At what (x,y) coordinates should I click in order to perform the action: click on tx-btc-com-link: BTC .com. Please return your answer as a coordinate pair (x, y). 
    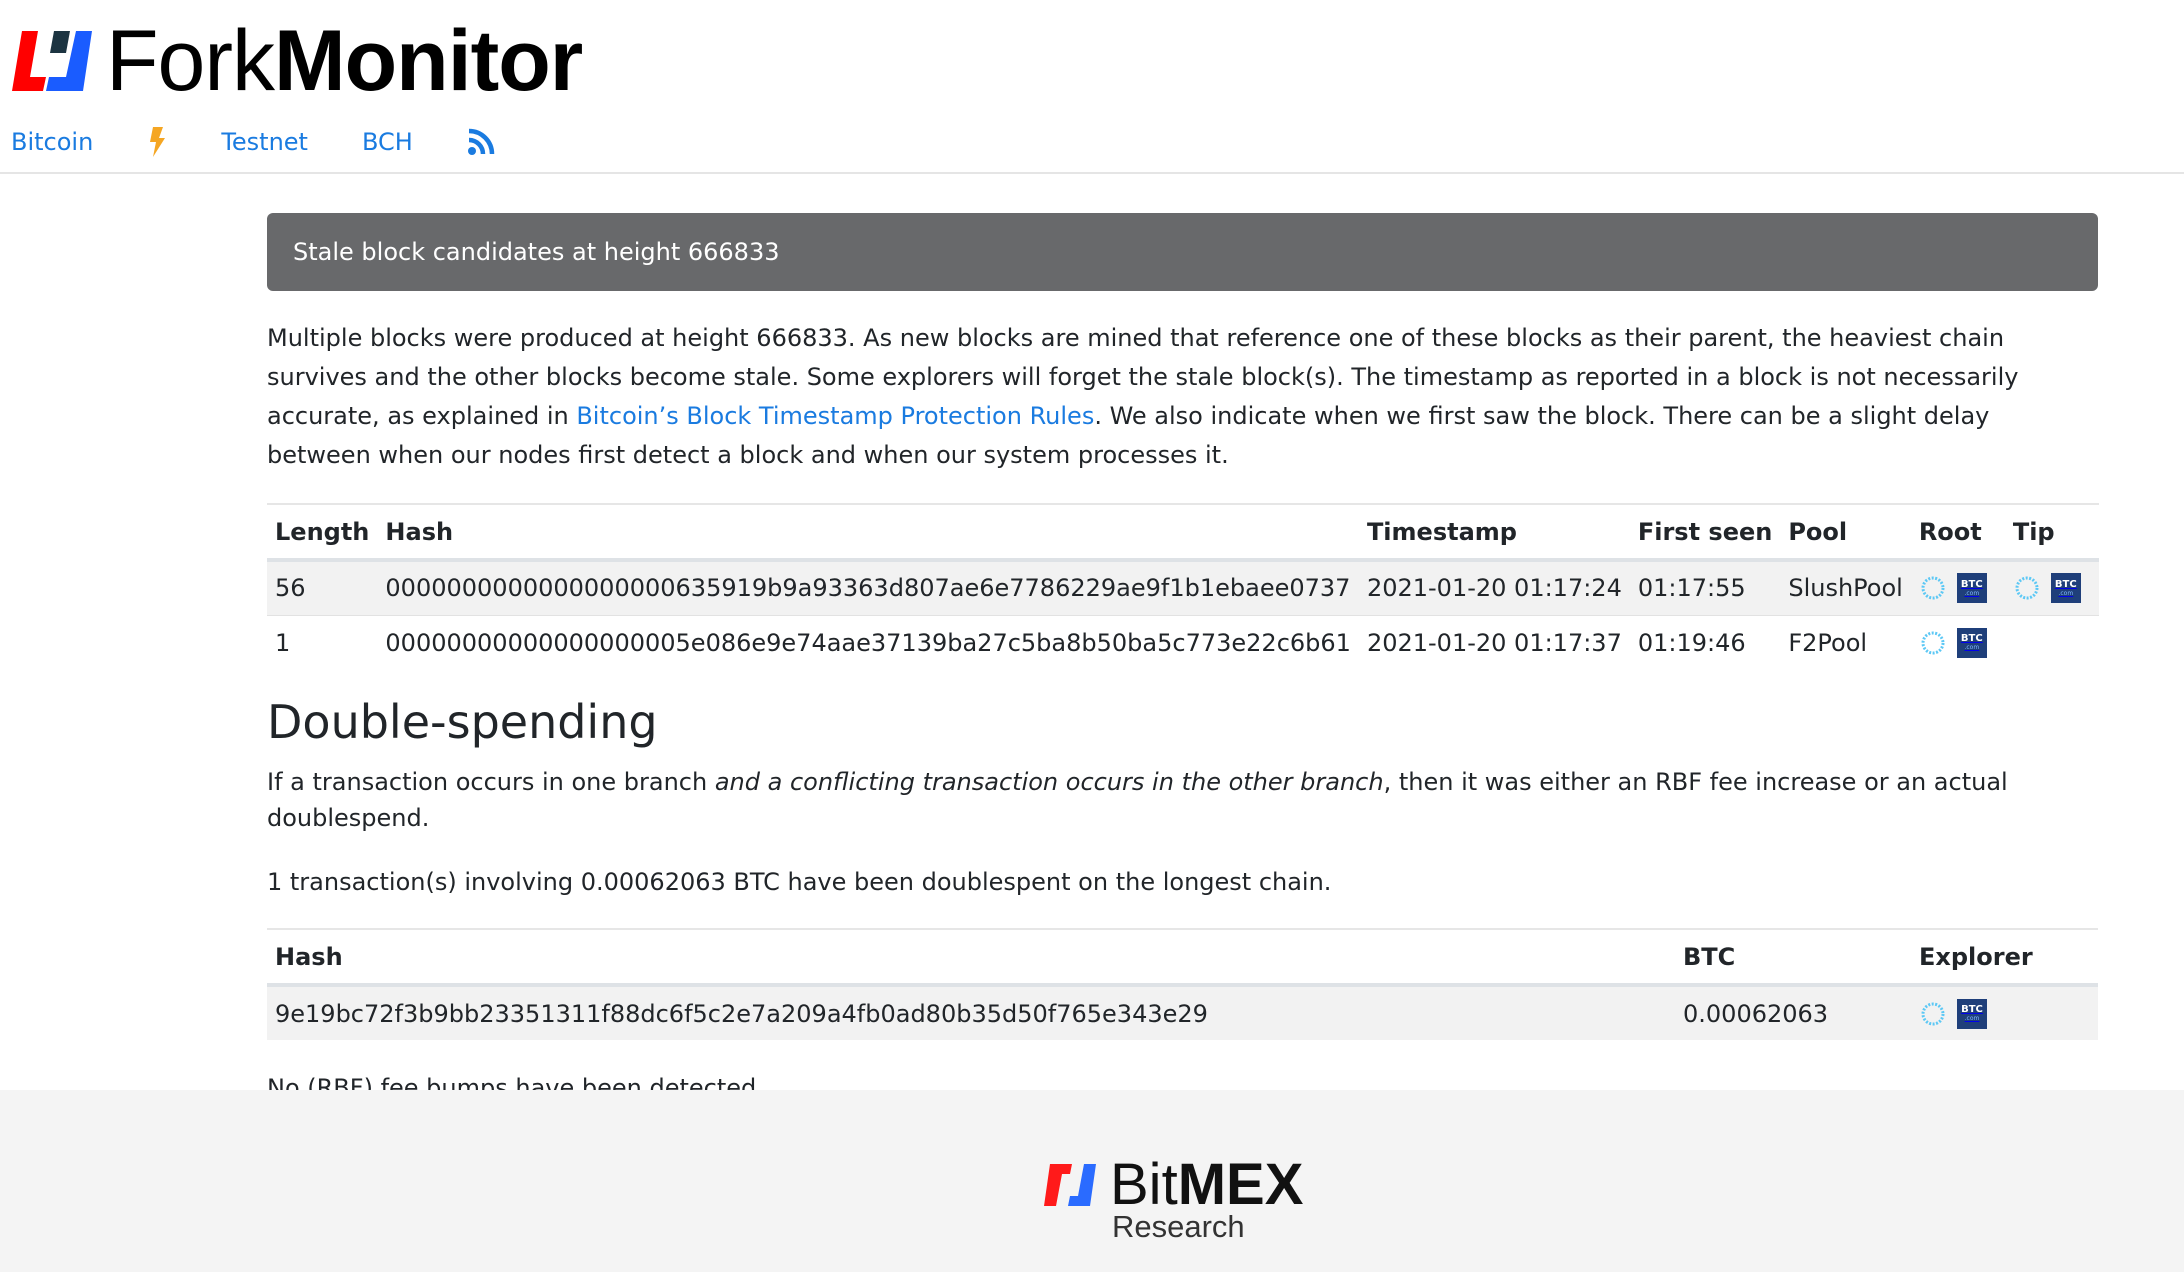
    Looking at the image, I should click on (1972, 1013).